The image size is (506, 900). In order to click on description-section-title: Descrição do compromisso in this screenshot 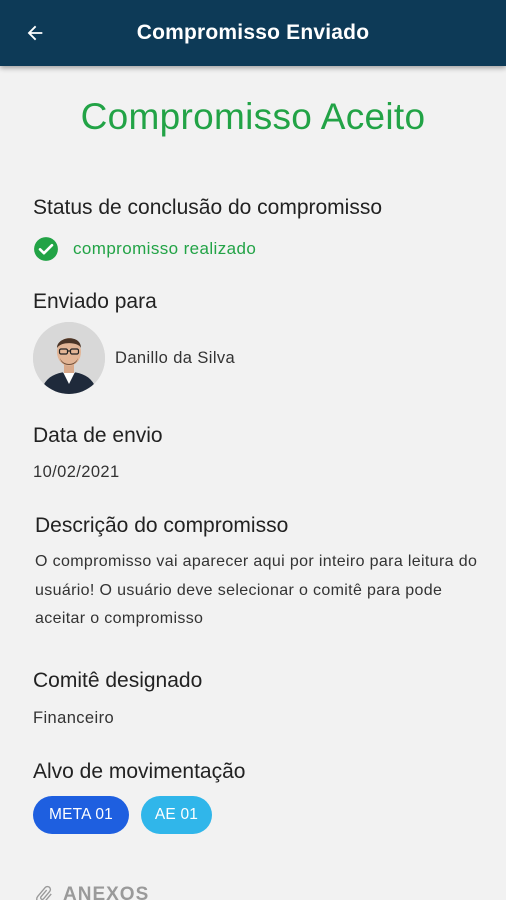, I will do `click(162, 525)`.